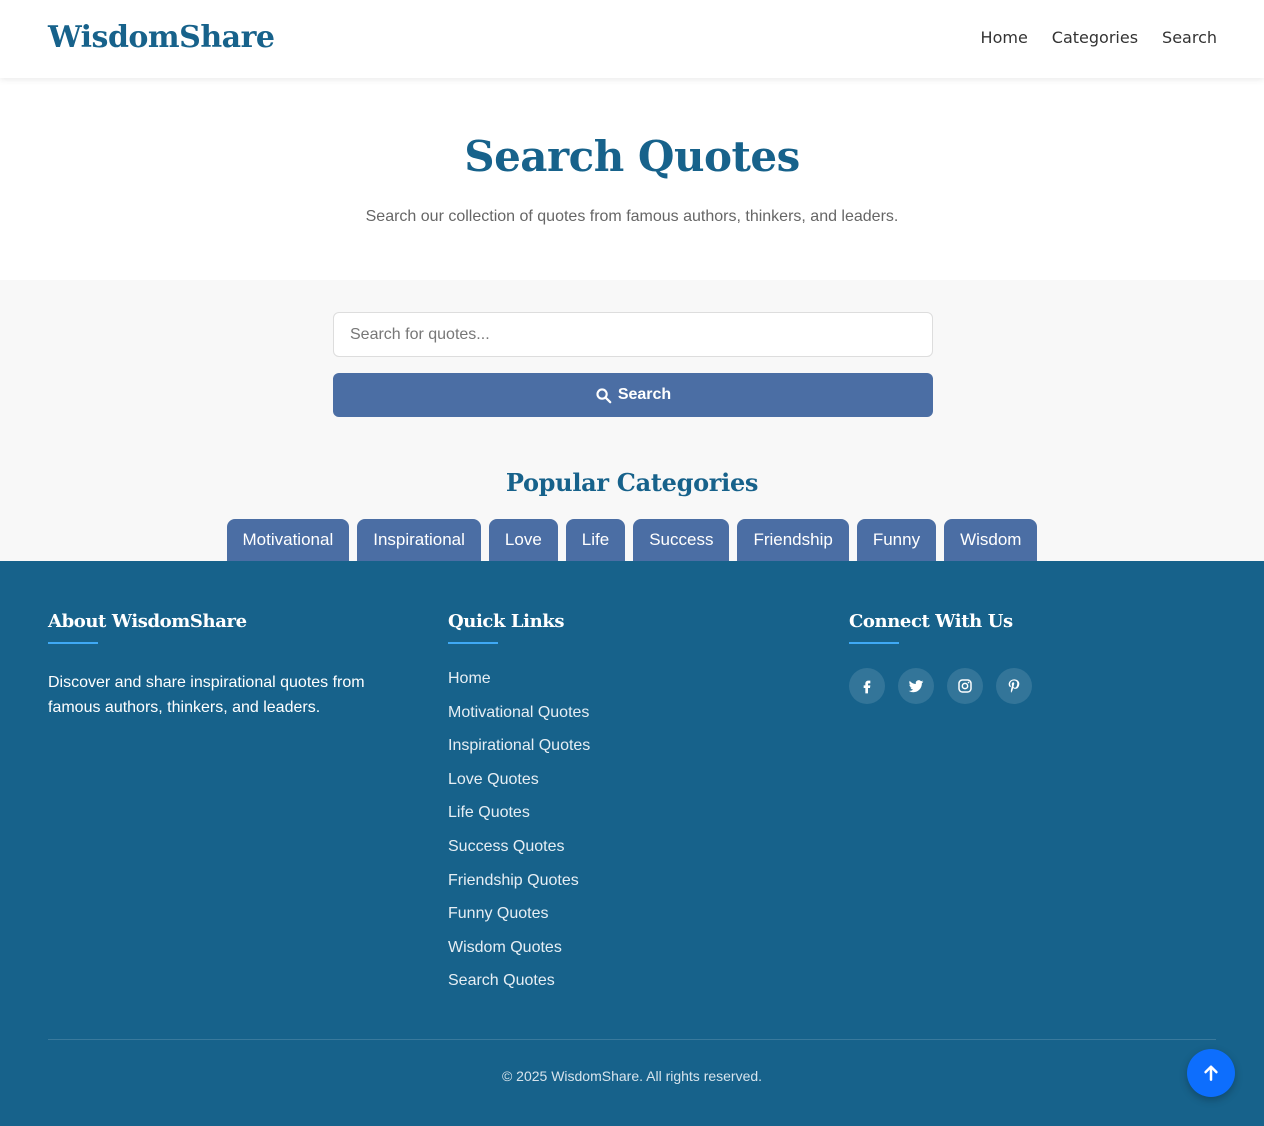 This screenshot has width=1264, height=1126. I want to click on facebook-link, so click(867, 686).